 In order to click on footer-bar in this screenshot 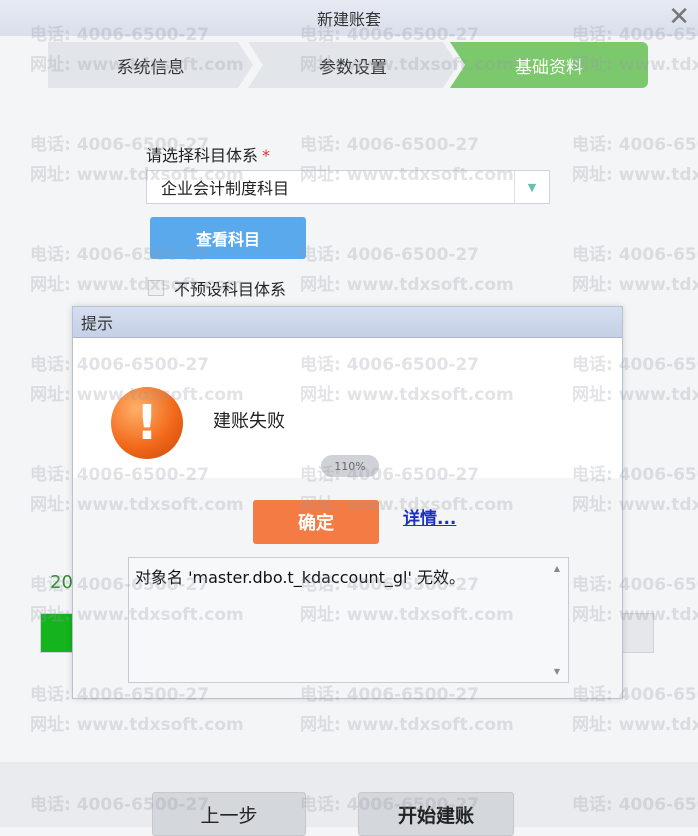, I will do `click(349, 794)`.